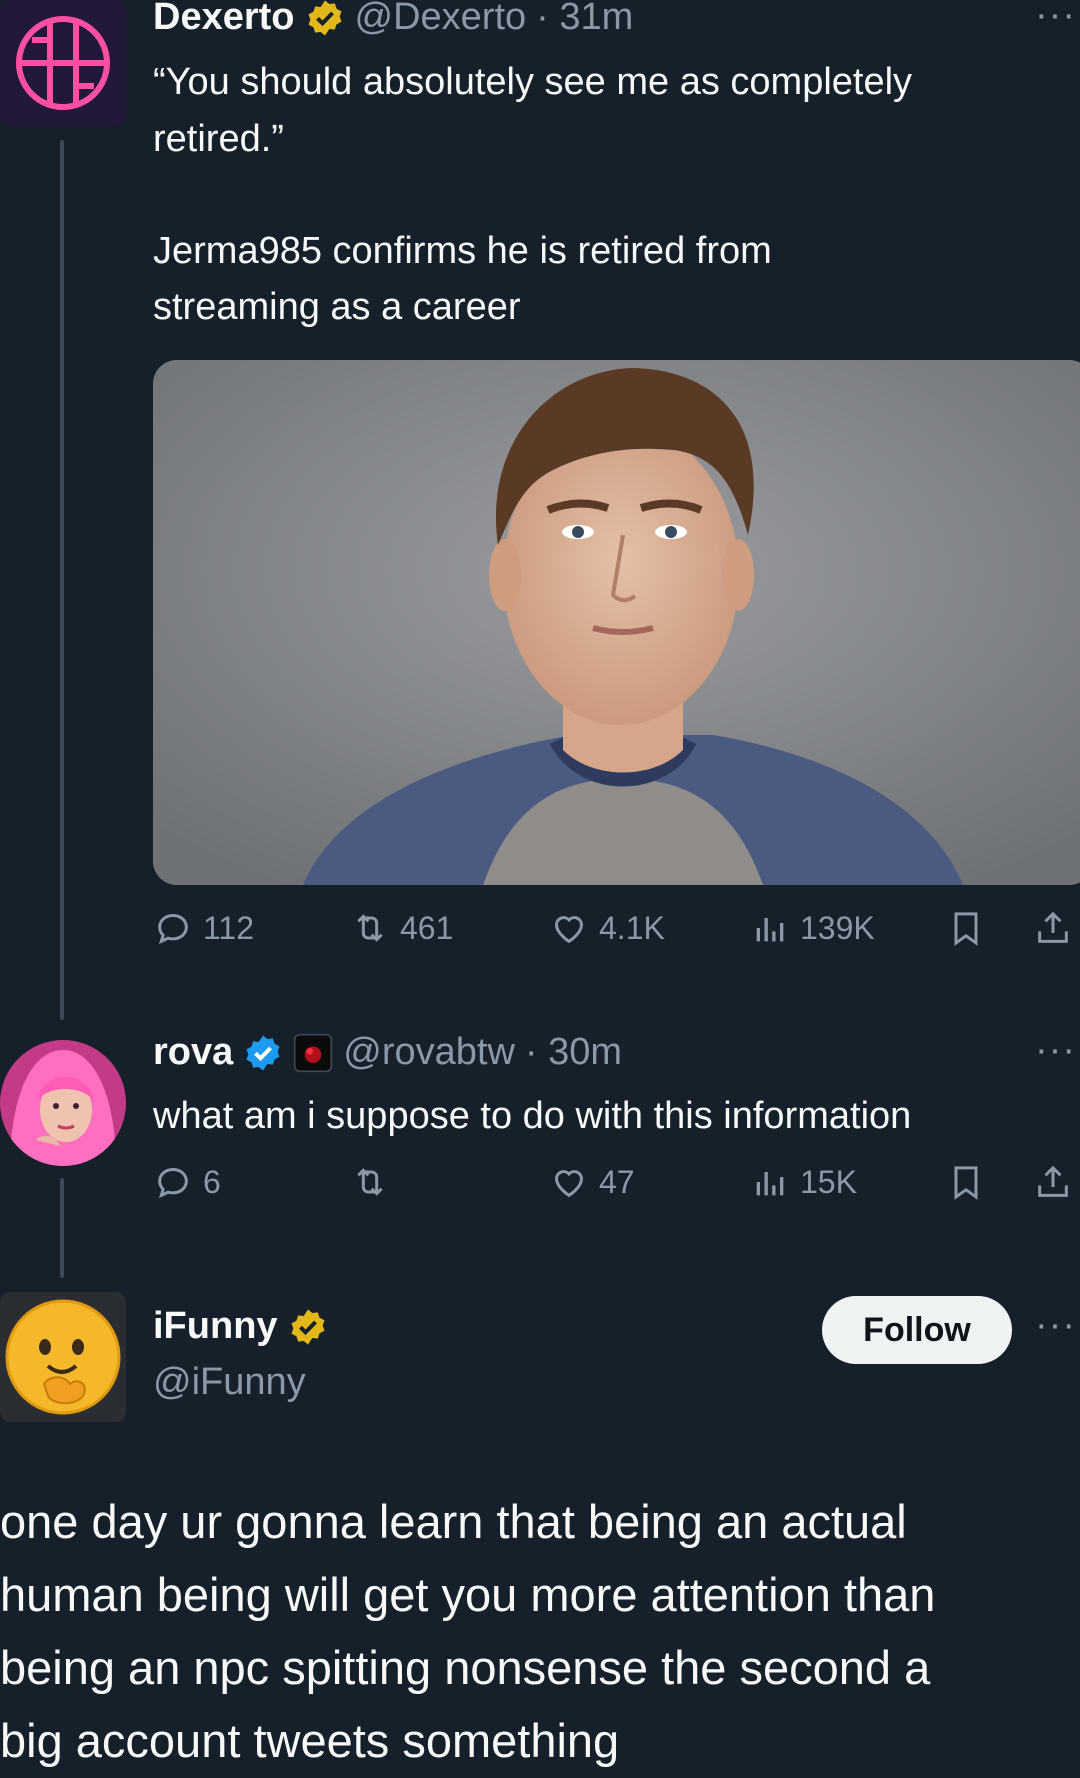 The image size is (1080, 1778). Describe the element at coordinates (573, 1052) in the screenshot. I see `tweet2-time: · 30m` at that location.